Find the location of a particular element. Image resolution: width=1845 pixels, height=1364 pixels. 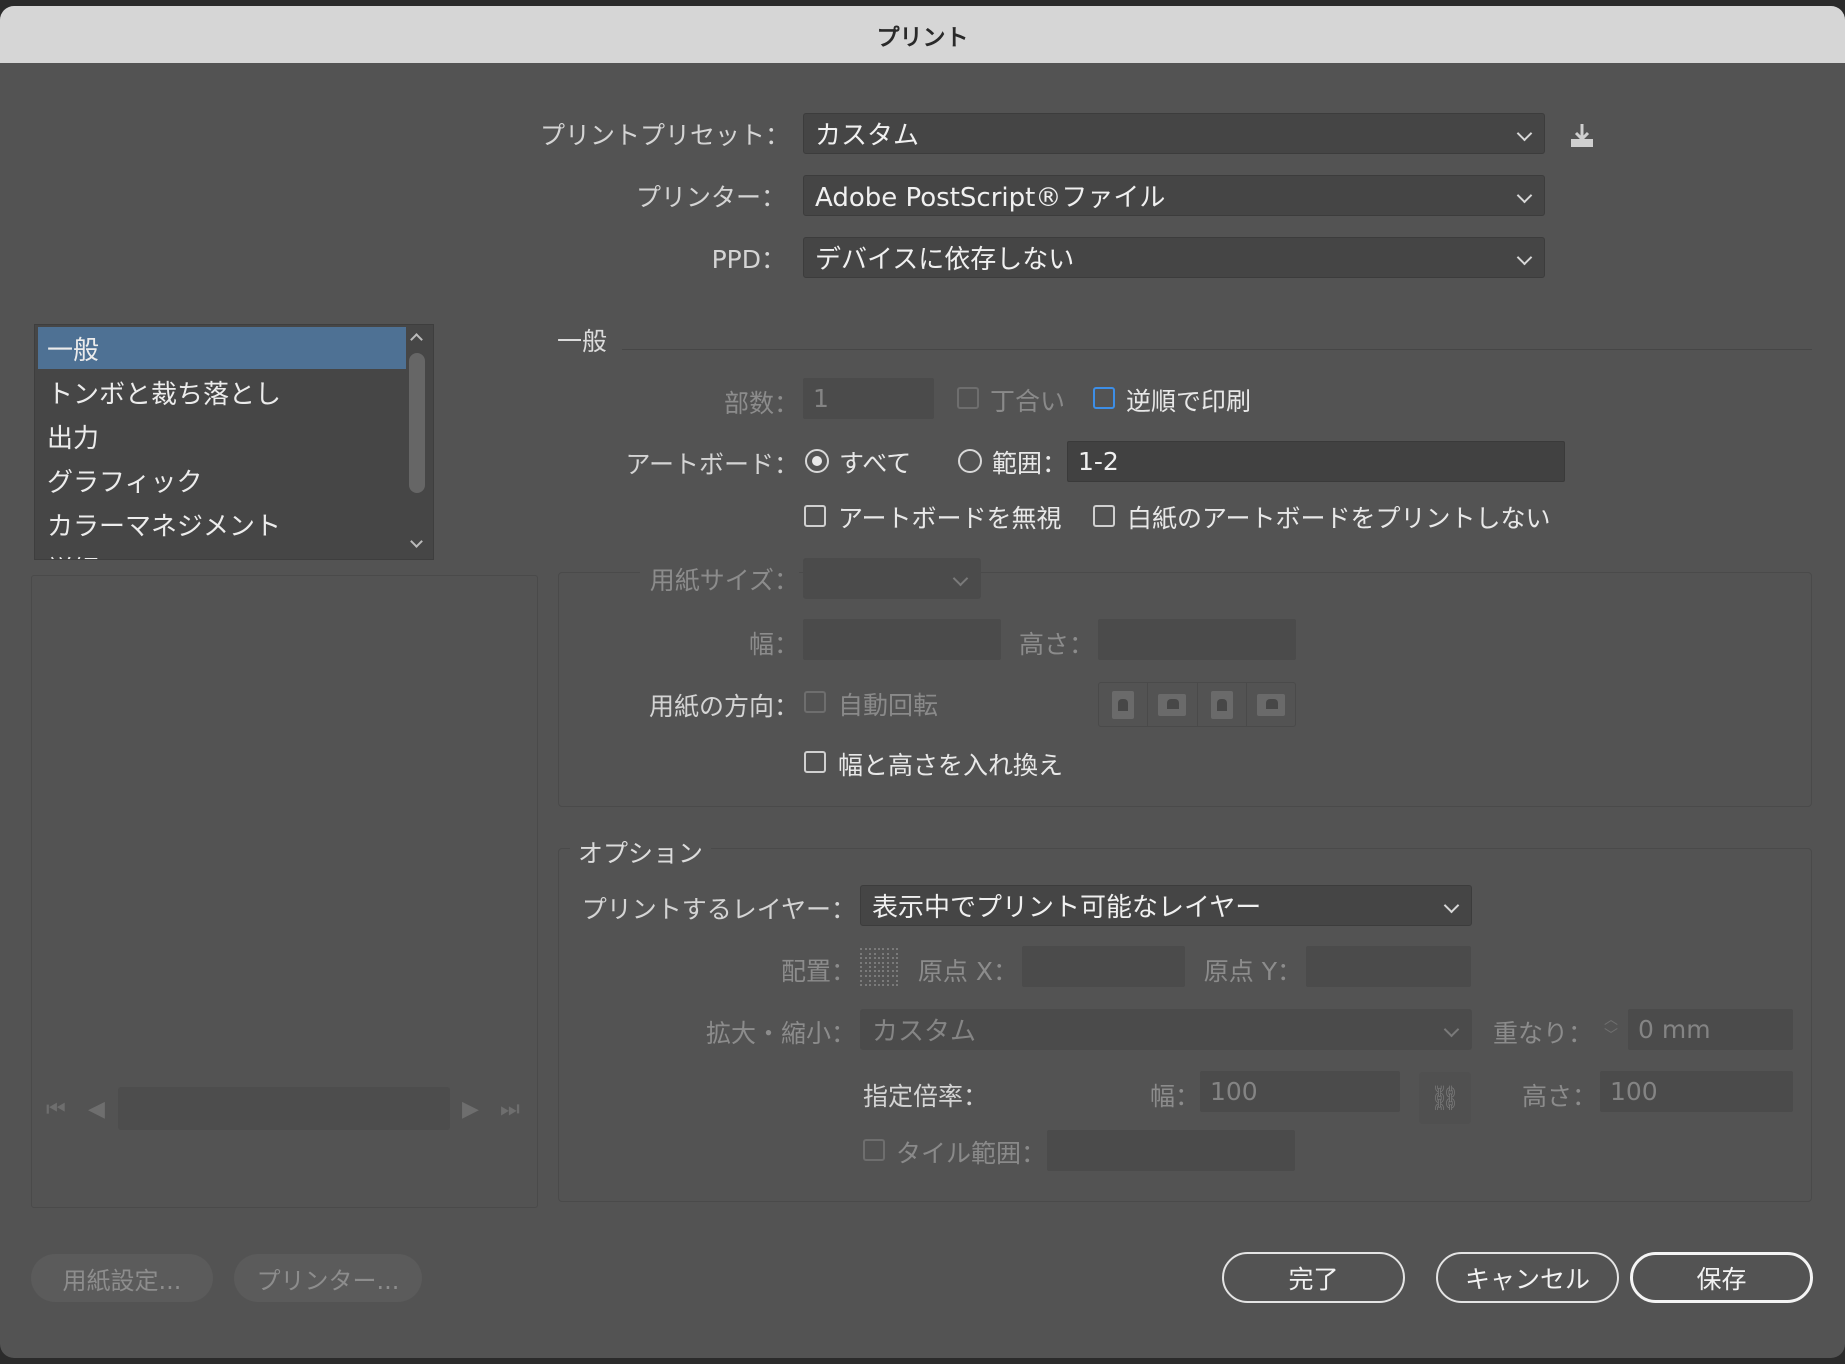

sidebar-item-advanced: 詳細 is located at coordinates (222, 553).